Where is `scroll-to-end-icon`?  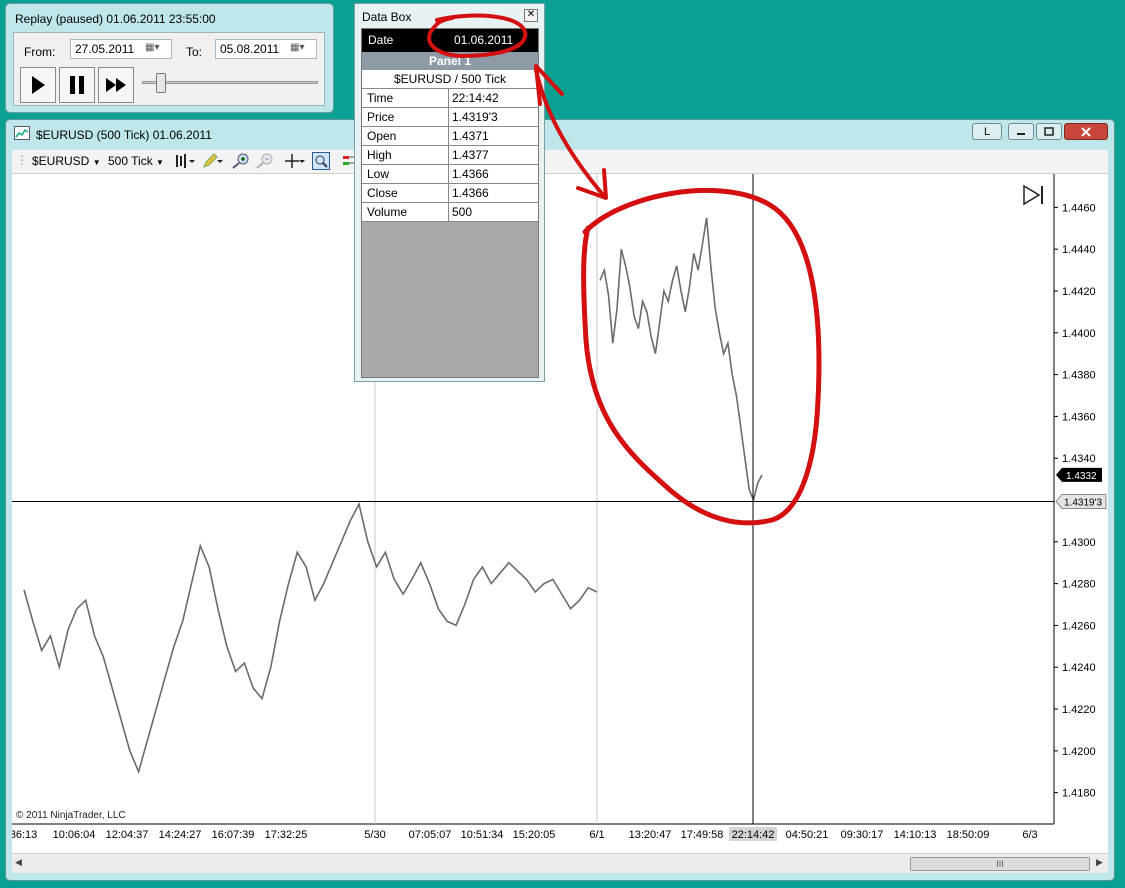 scroll-to-end-icon is located at coordinates (1033, 195).